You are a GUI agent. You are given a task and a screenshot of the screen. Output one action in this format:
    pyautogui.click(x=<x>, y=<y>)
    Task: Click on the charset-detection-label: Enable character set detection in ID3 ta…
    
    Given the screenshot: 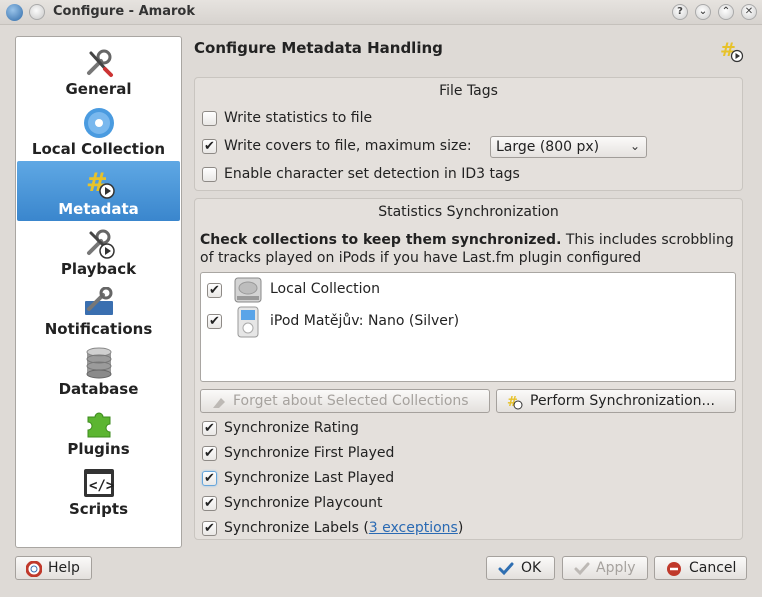 What is the action you would take?
    pyautogui.click(x=372, y=174)
    